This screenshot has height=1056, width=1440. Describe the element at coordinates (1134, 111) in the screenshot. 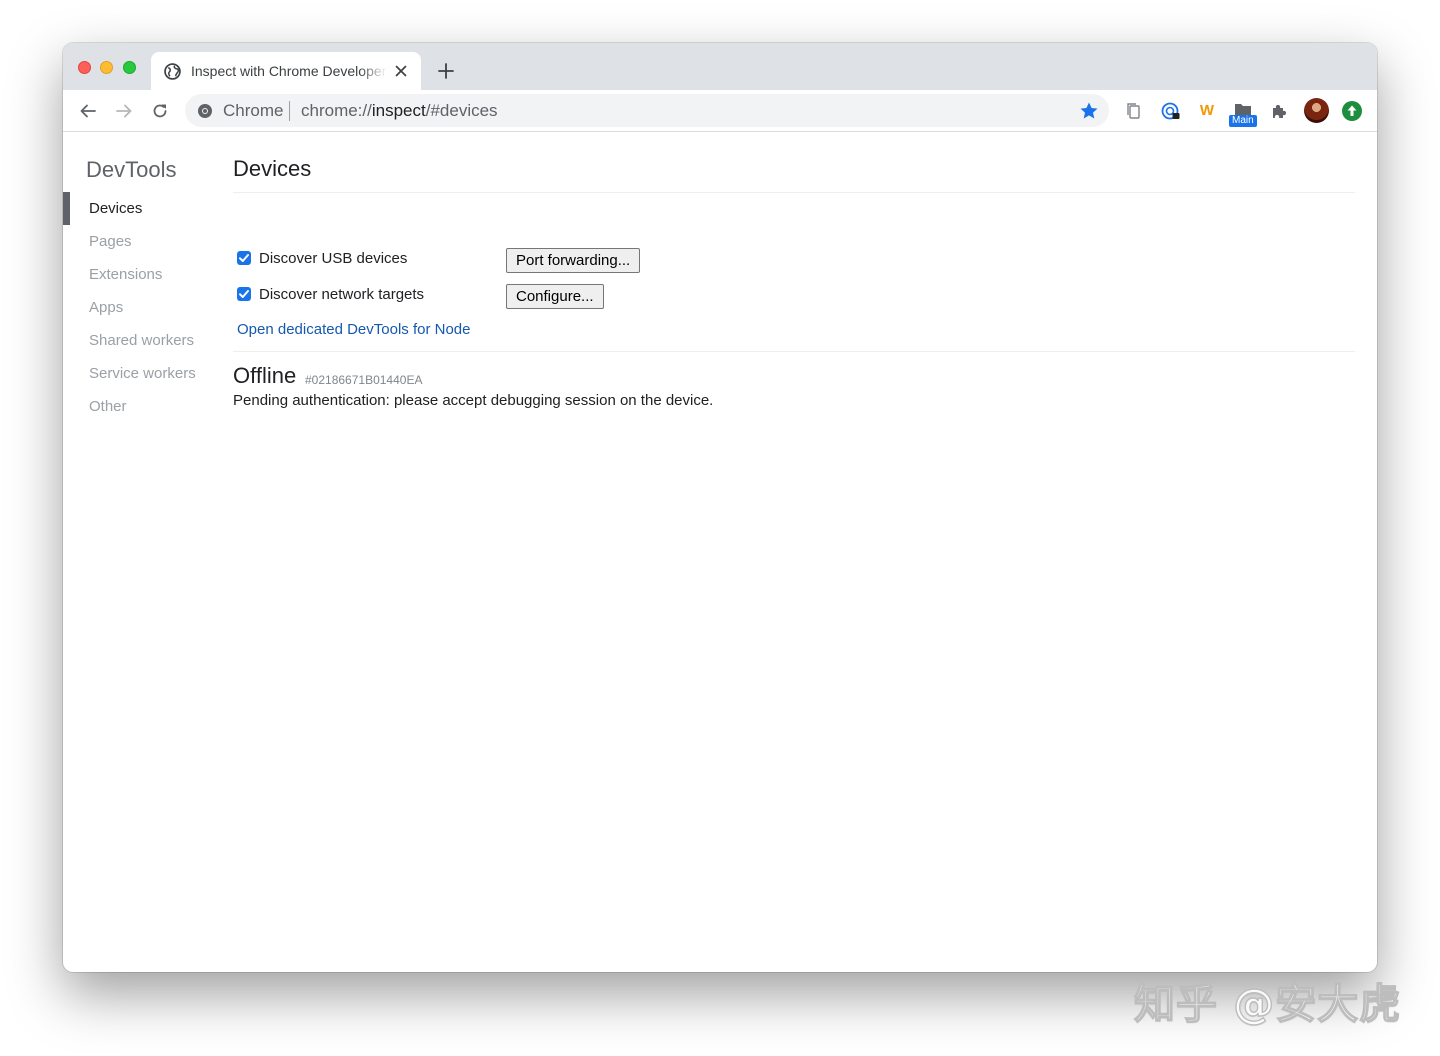

I see `copy-extension-icon` at that location.